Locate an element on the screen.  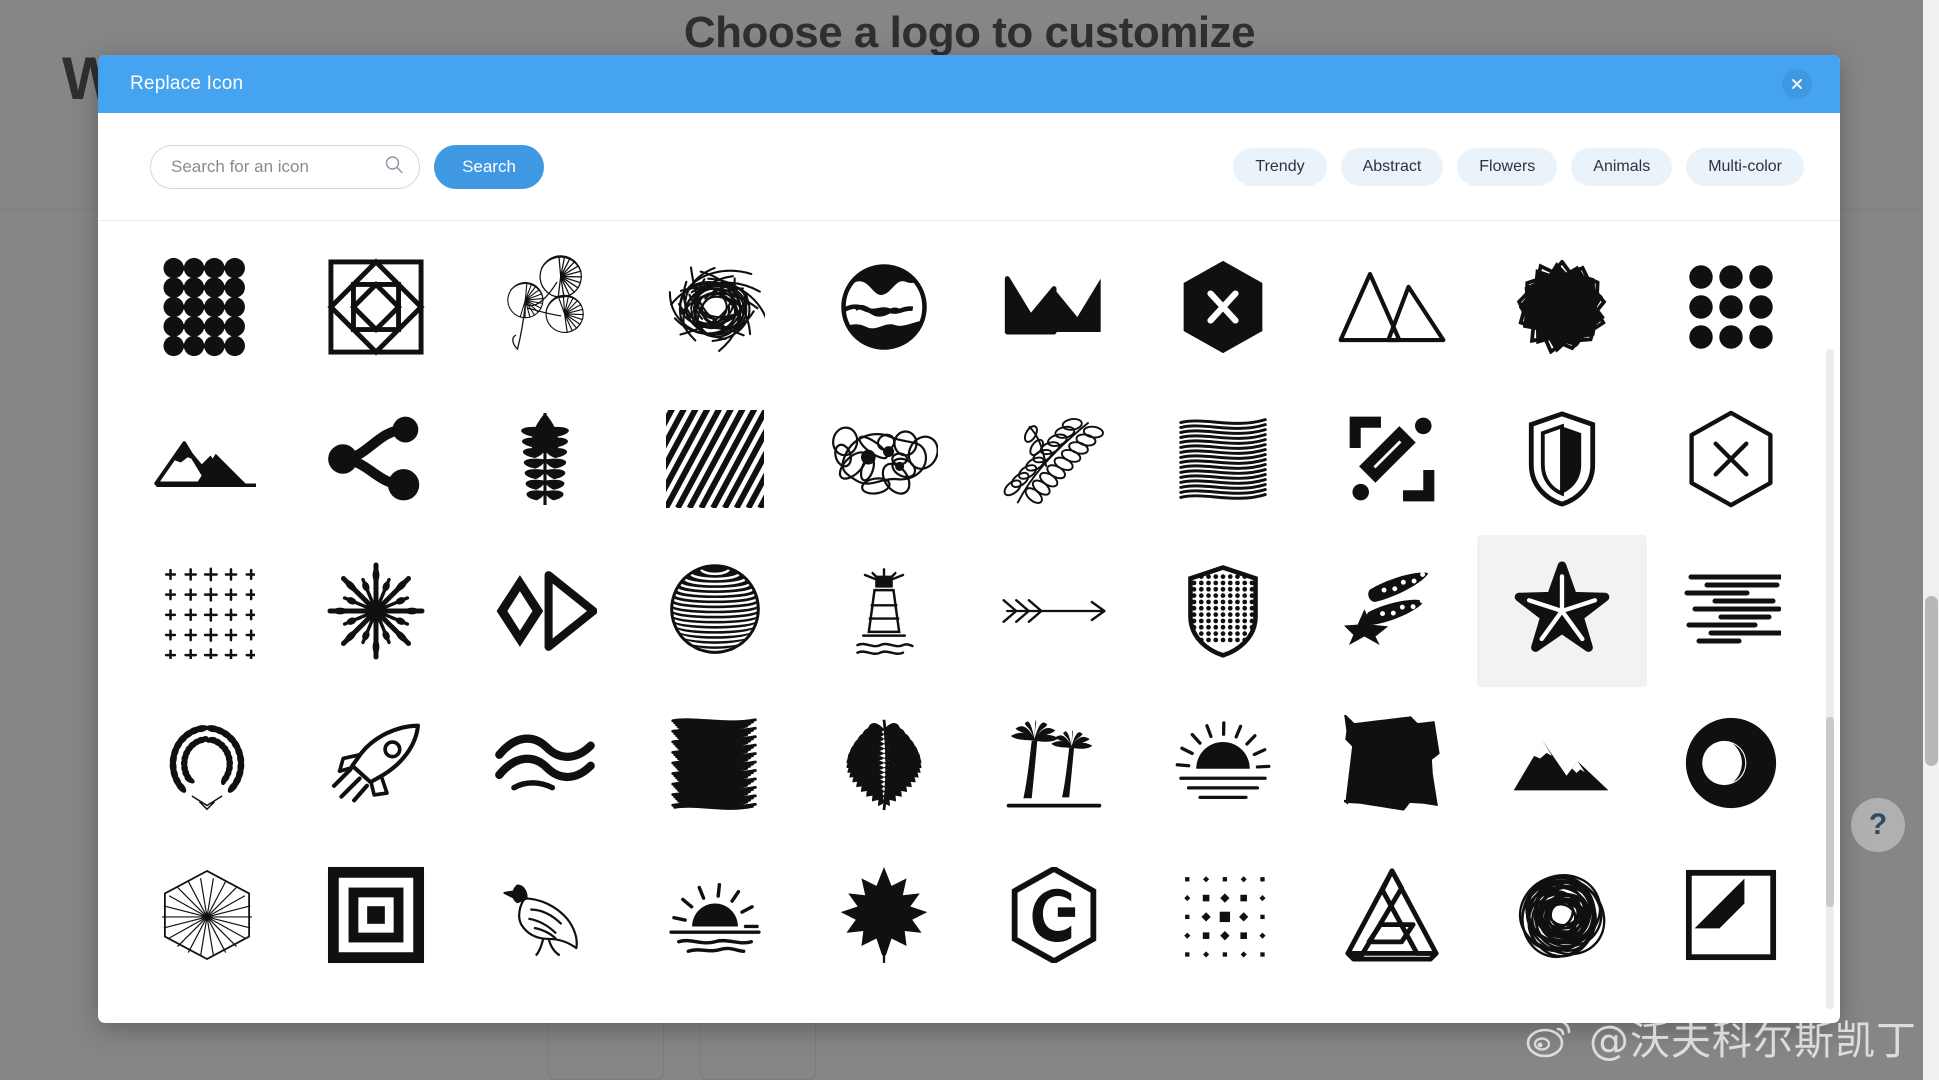
wax-seal-blob-icon is located at coordinates (1562, 307).